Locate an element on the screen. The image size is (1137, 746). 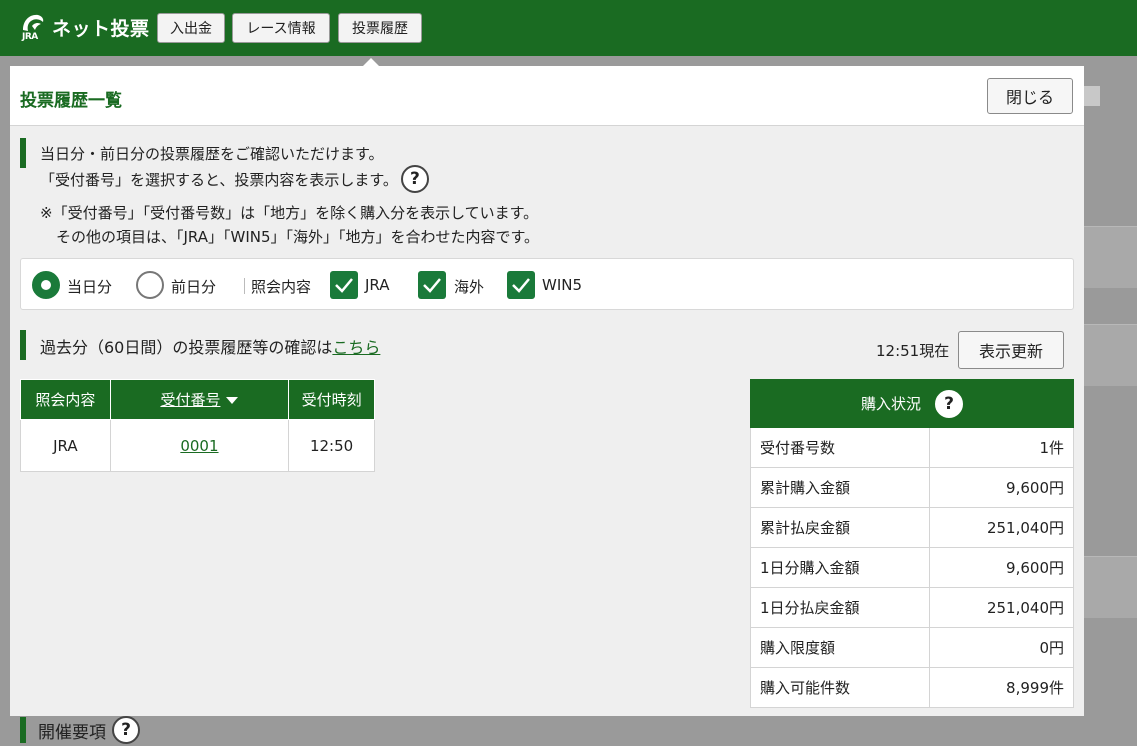
radio-today-label: 当日分 is located at coordinates (89, 286).